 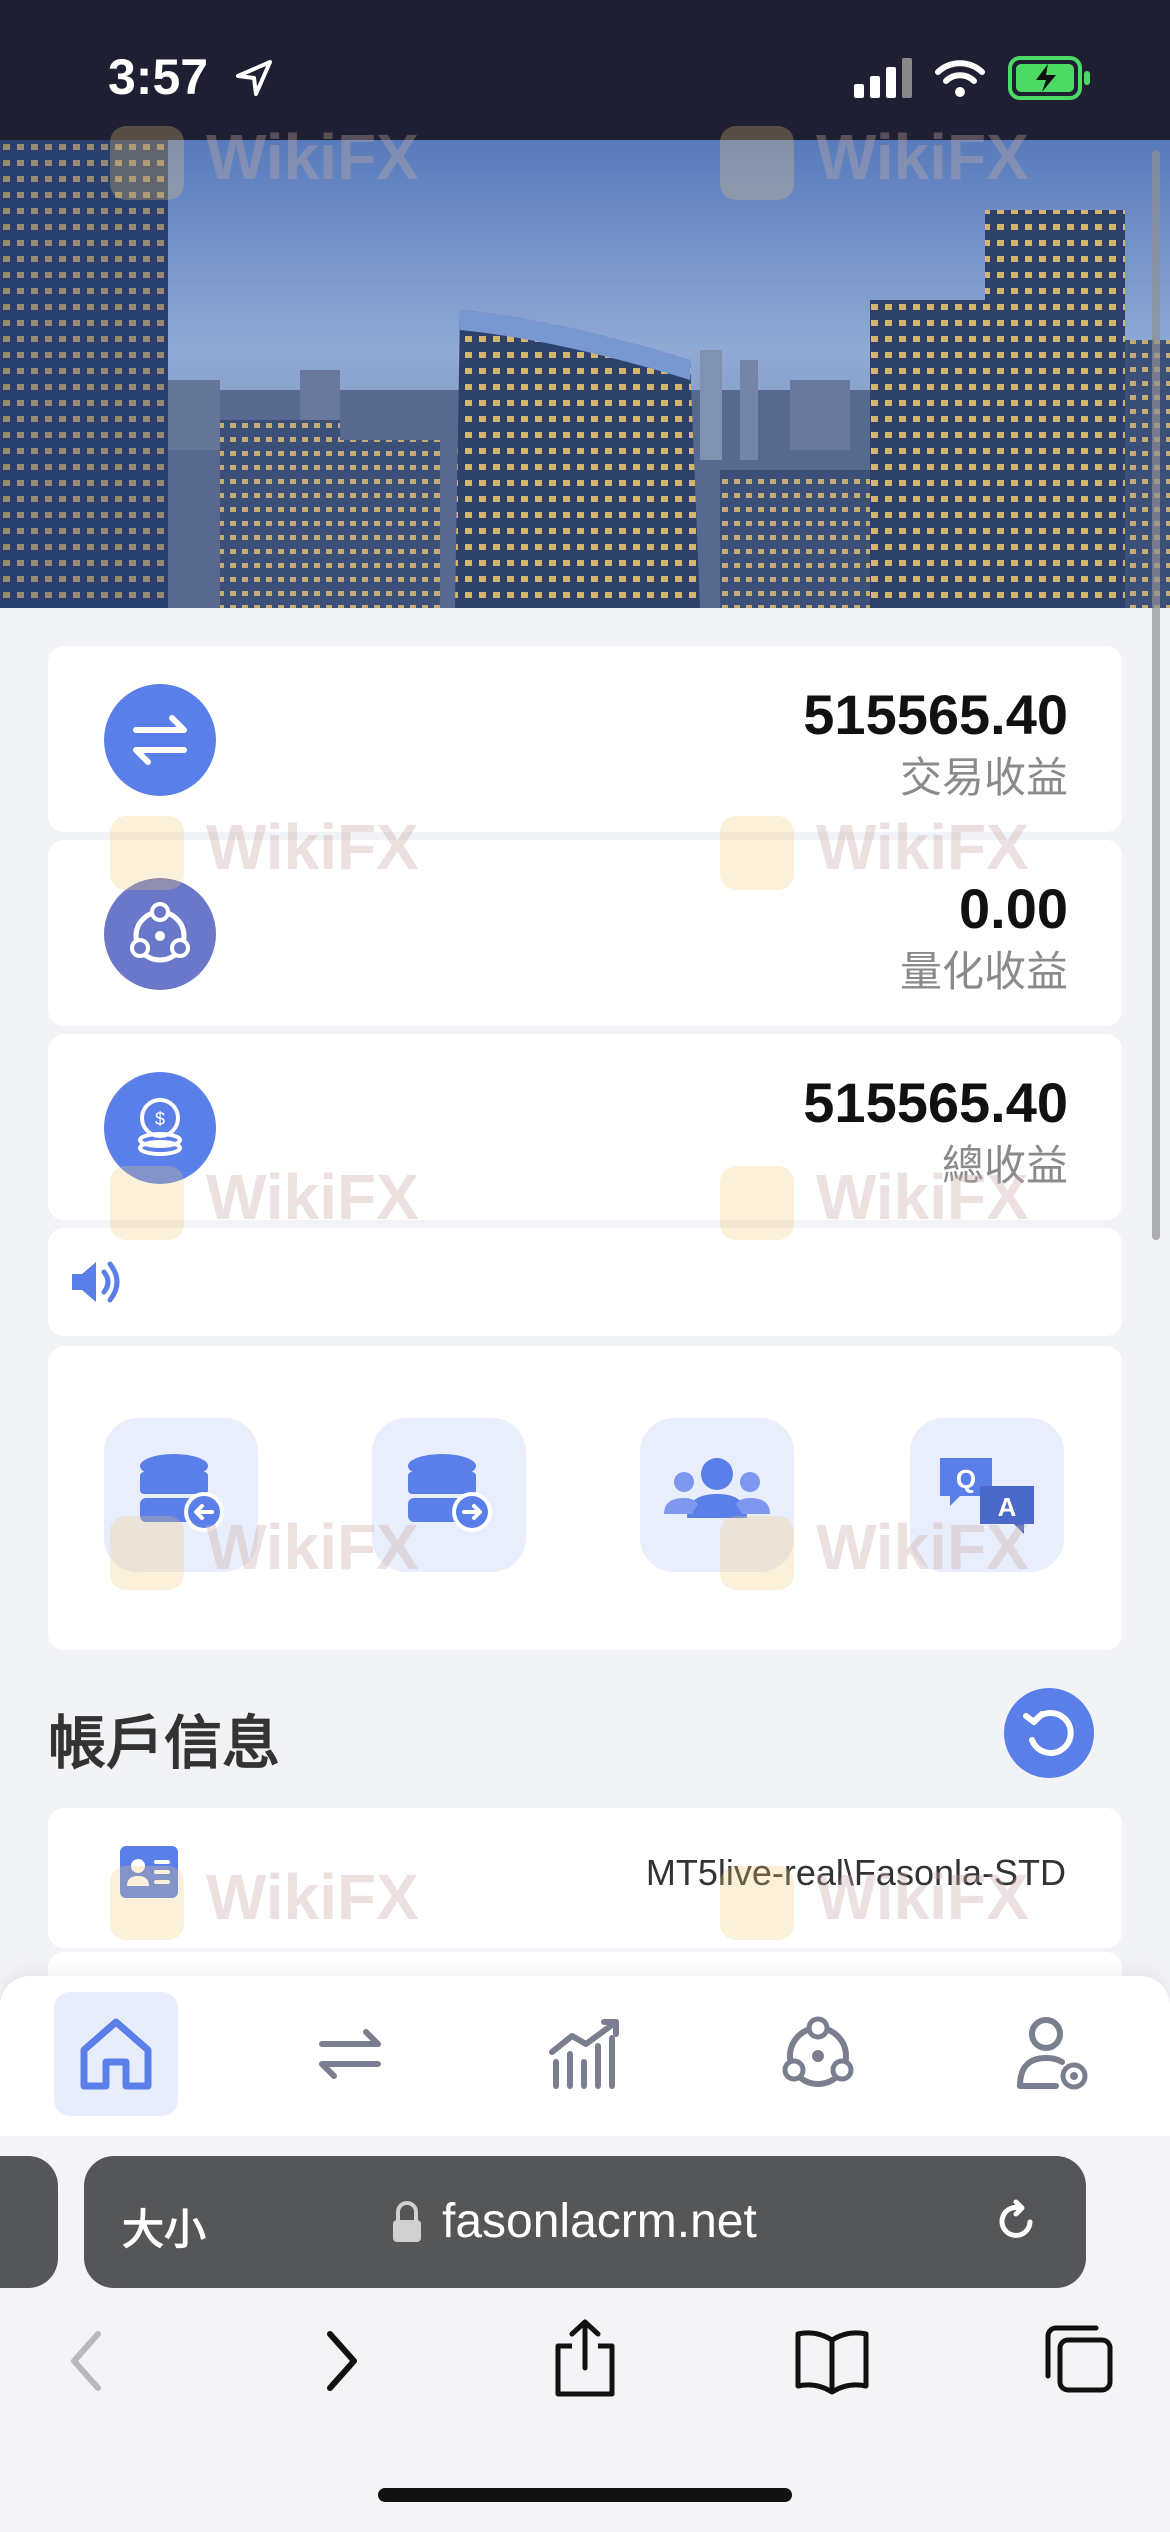 I want to click on bottom-tab-bar, so click(x=585, y=2056).